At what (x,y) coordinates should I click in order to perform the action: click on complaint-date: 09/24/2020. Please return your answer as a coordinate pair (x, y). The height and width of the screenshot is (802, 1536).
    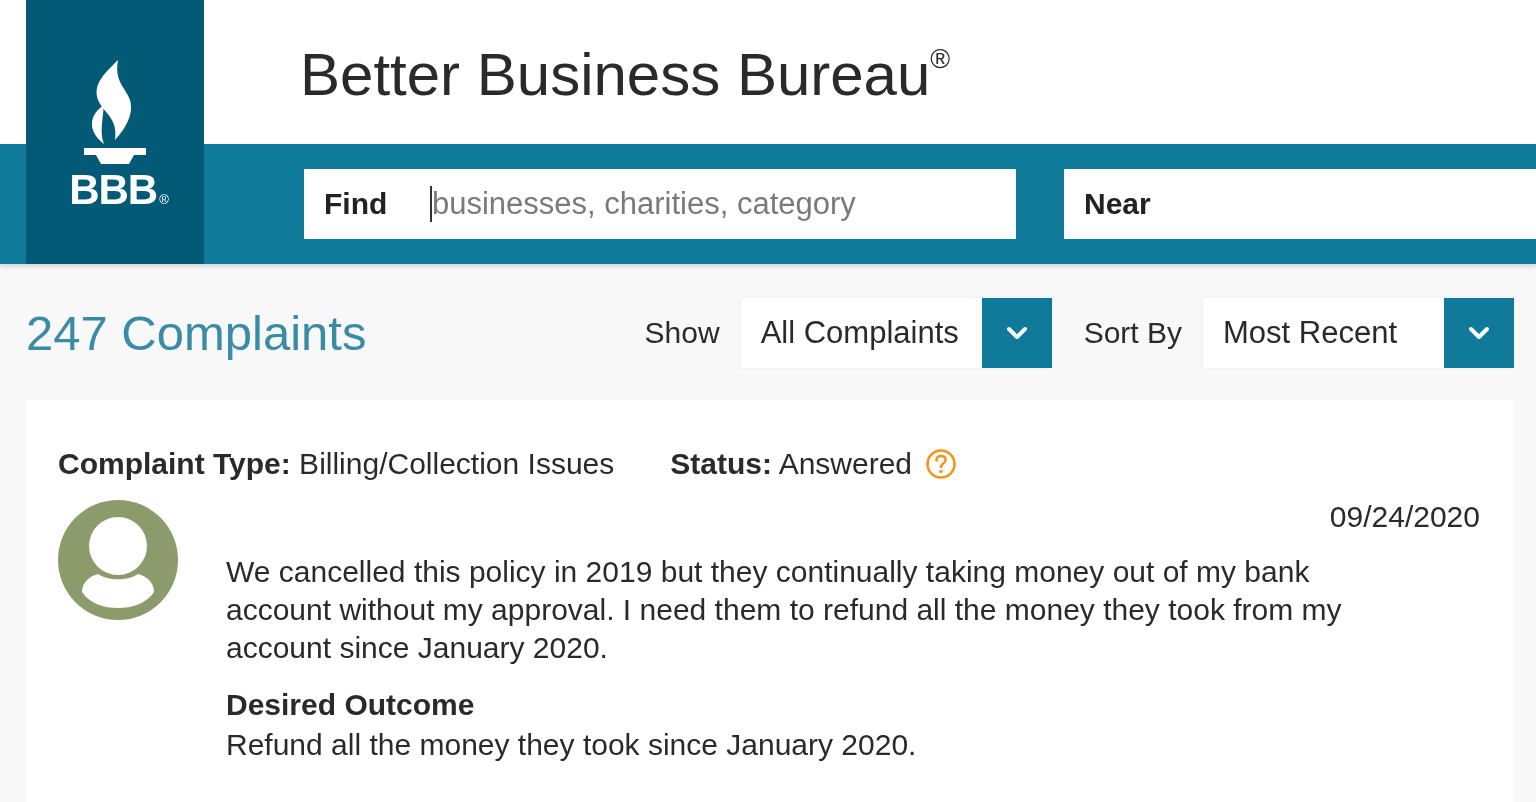
    Looking at the image, I should click on (1404, 517).